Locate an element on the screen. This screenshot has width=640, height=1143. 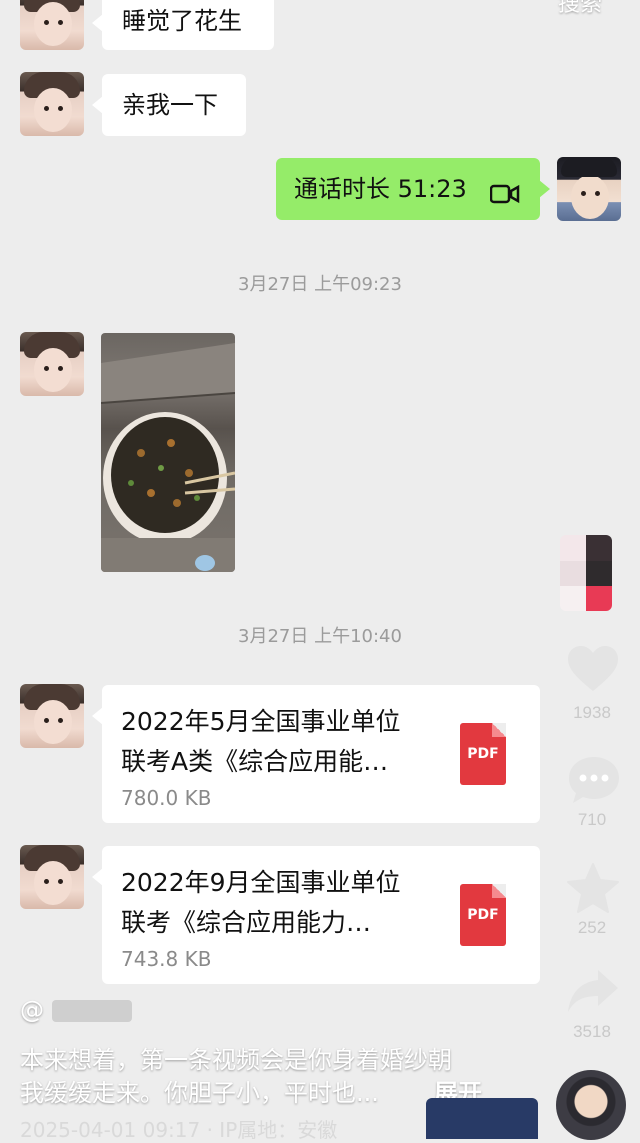
file-size: 743.8 KB is located at coordinates (166, 959).